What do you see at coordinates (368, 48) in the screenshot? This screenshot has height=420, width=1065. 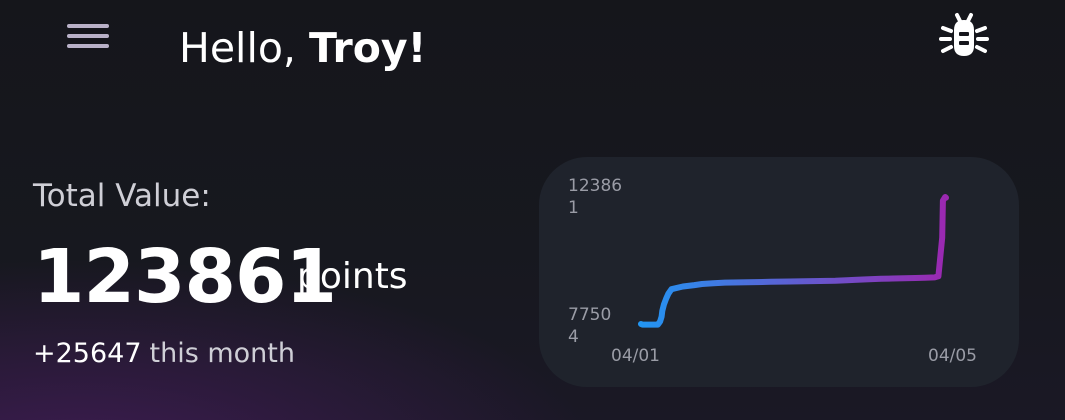 I see `user-name: Troy!` at bounding box center [368, 48].